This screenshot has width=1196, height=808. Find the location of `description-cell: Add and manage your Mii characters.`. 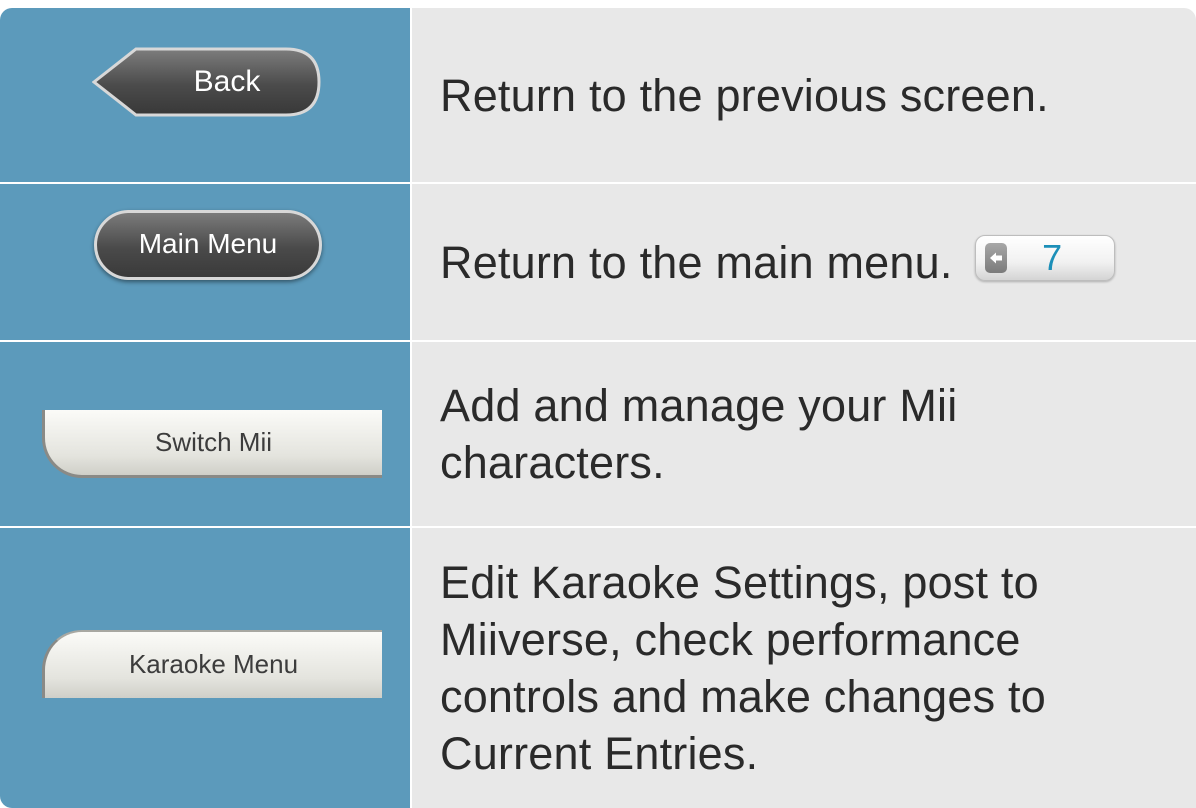

description-cell: Add and manage your Mii characters. is located at coordinates (804, 434).